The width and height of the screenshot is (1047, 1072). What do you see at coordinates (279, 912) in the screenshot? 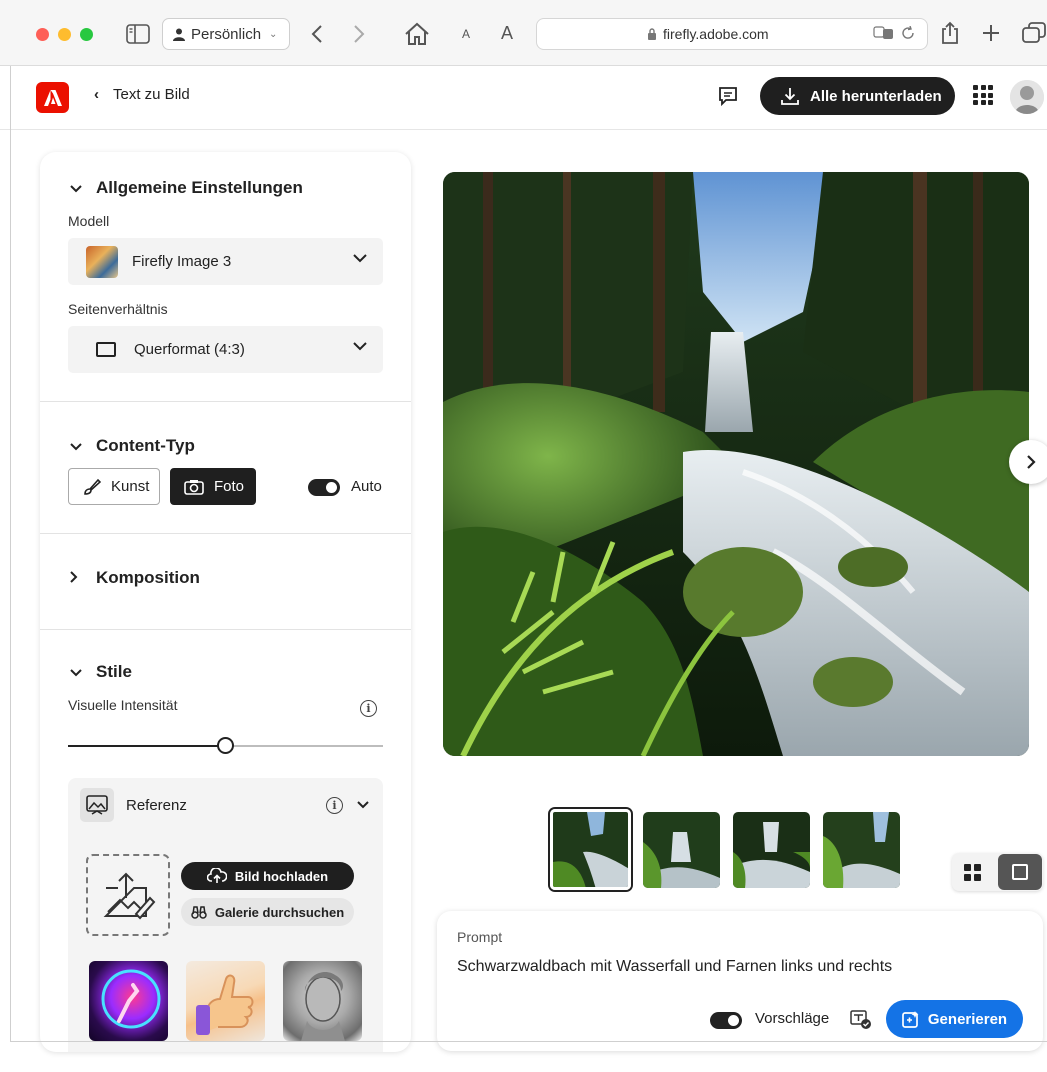
I see `browse-gallery-label: Galerie durchsuchen` at bounding box center [279, 912].